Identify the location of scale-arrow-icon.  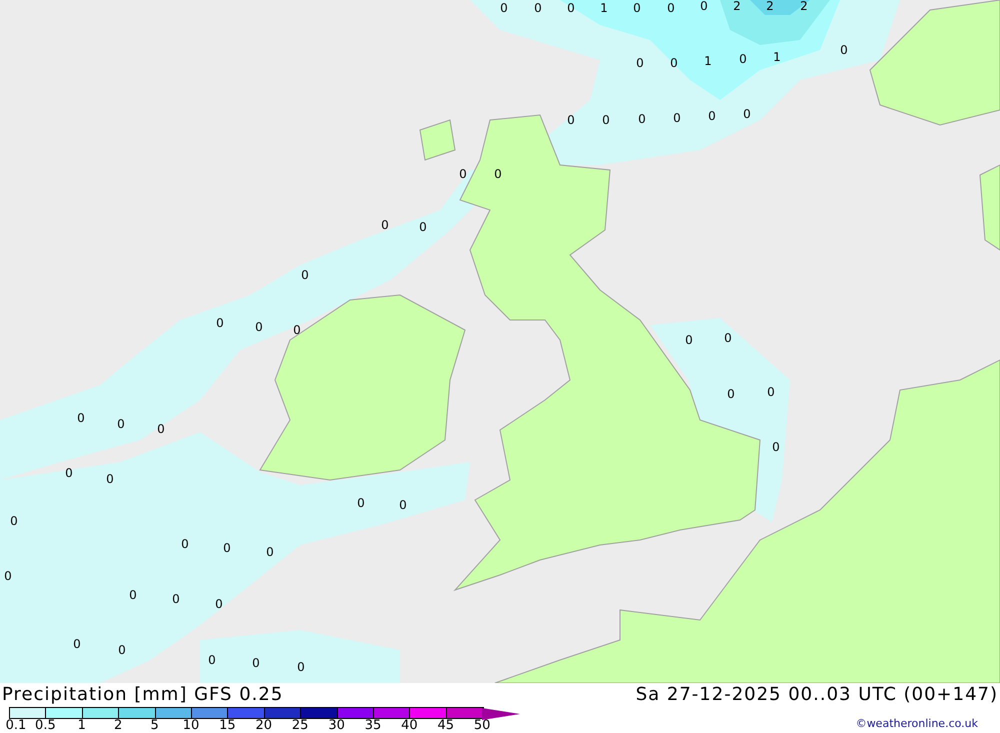
(501, 714).